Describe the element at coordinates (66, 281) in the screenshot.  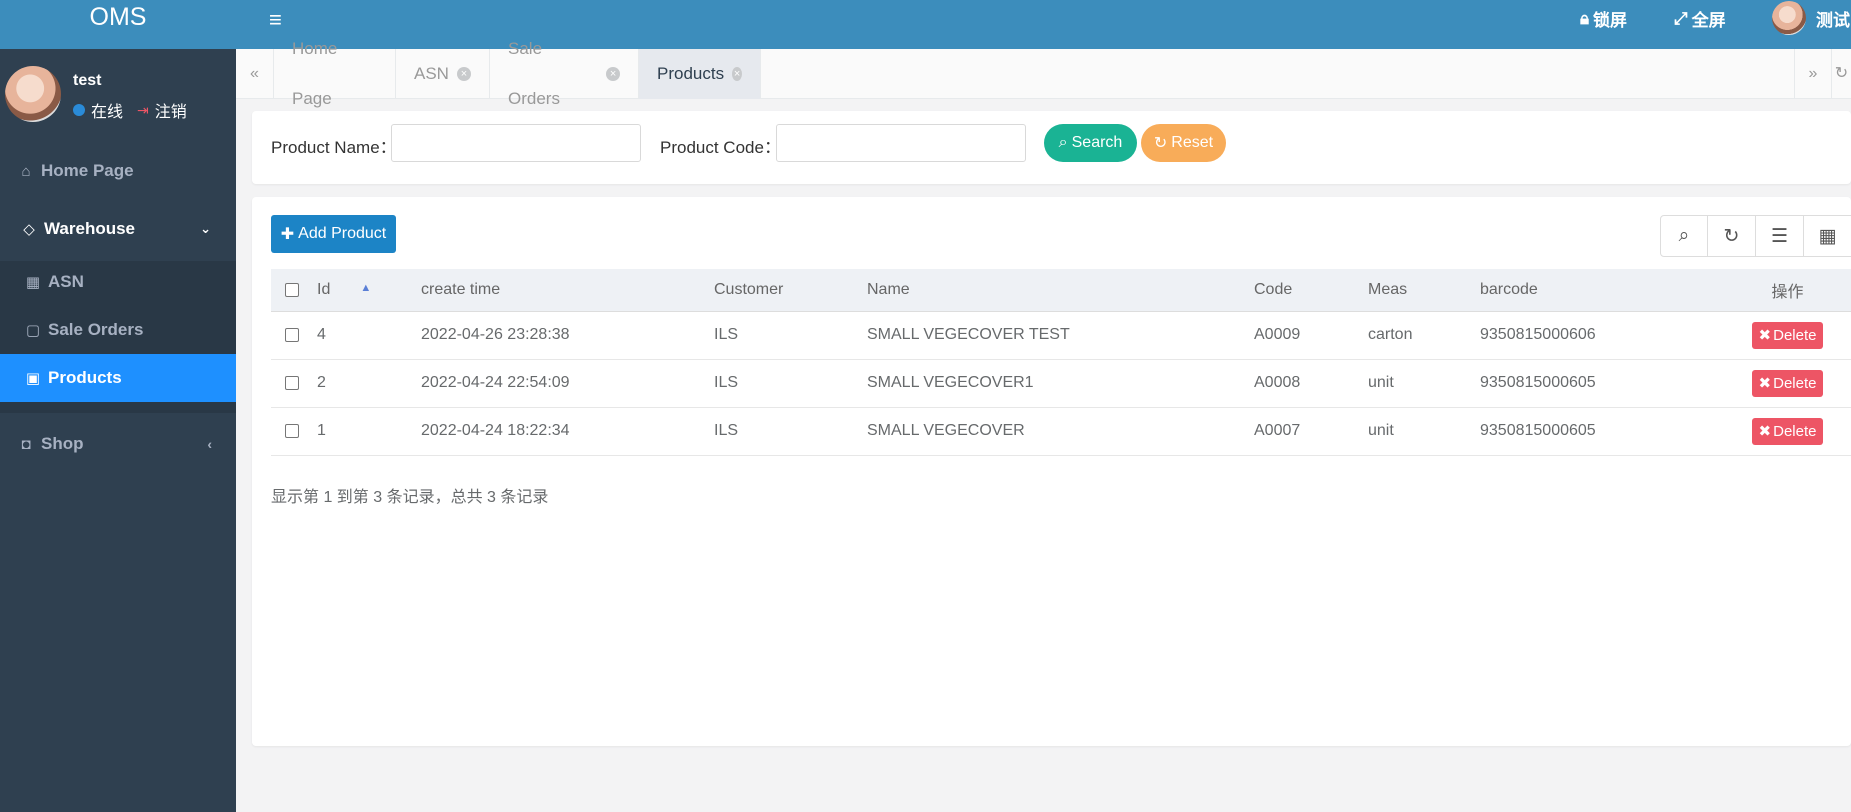
I see `sidebar-item-label: ASN` at that location.